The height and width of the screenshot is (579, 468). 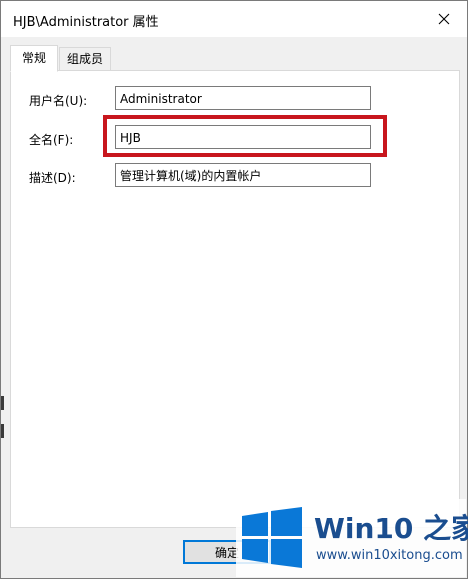 I want to click on fullname-label: 全名(F):, so click(x=51, y=140).